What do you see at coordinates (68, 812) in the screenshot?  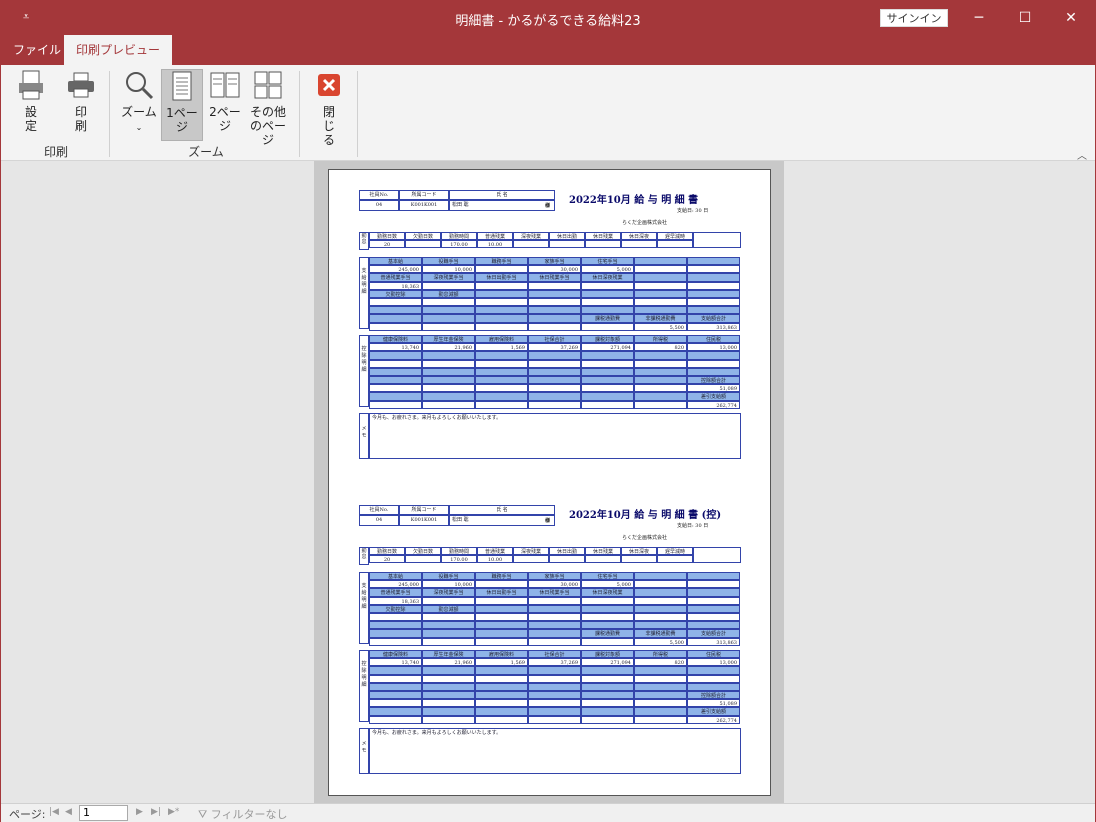 I see `prev-page-icon: ◀` at bounding box center [68, 812].